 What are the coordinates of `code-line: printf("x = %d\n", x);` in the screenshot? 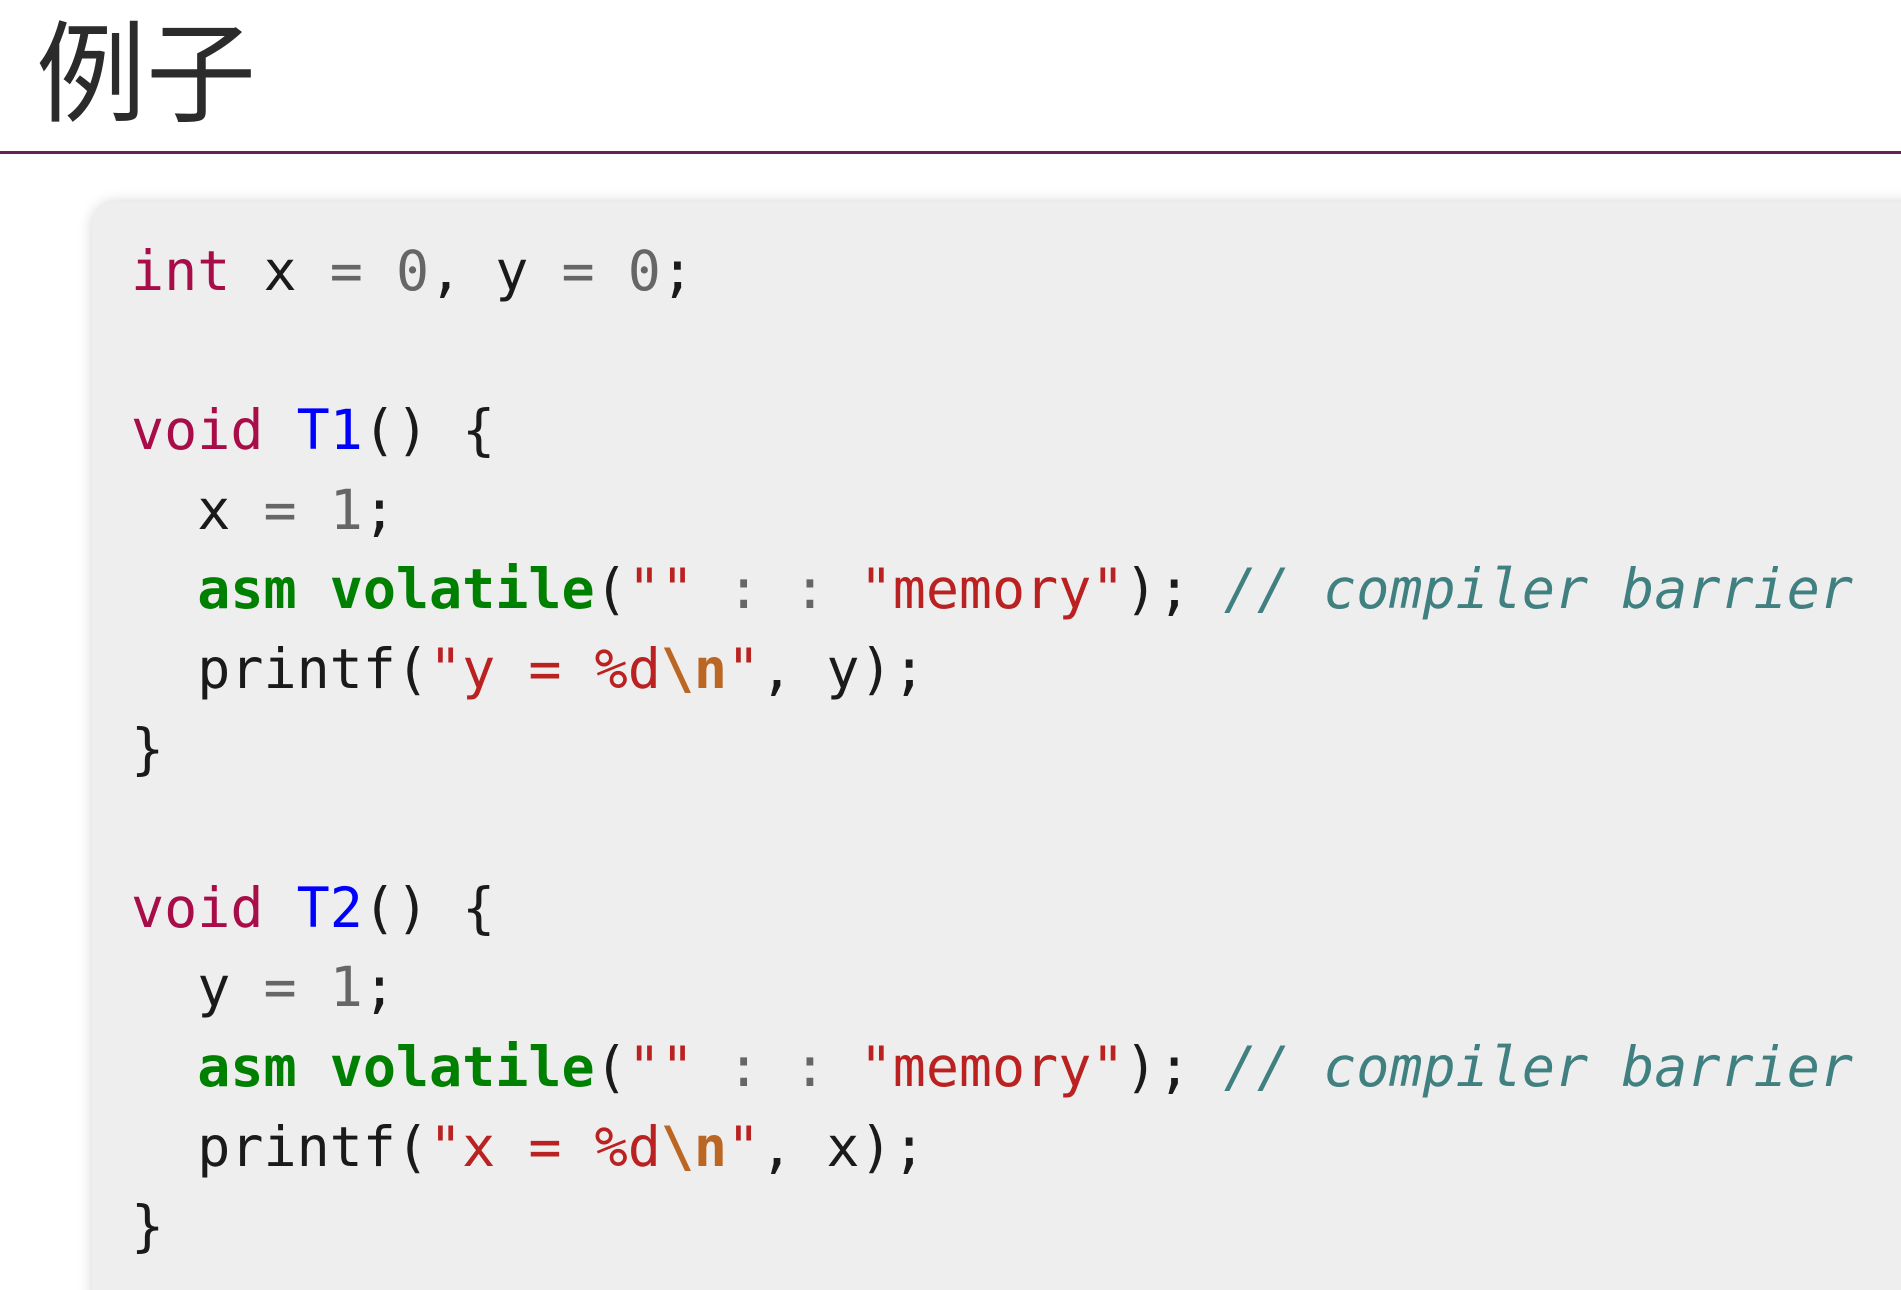 It's located at (992, 1148).